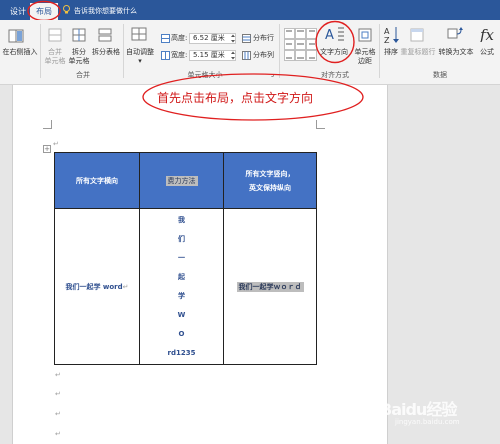 Image resolution: width=500 pixels, height=444 pixels. I want to click on autofit-icon, so click(139, 34).